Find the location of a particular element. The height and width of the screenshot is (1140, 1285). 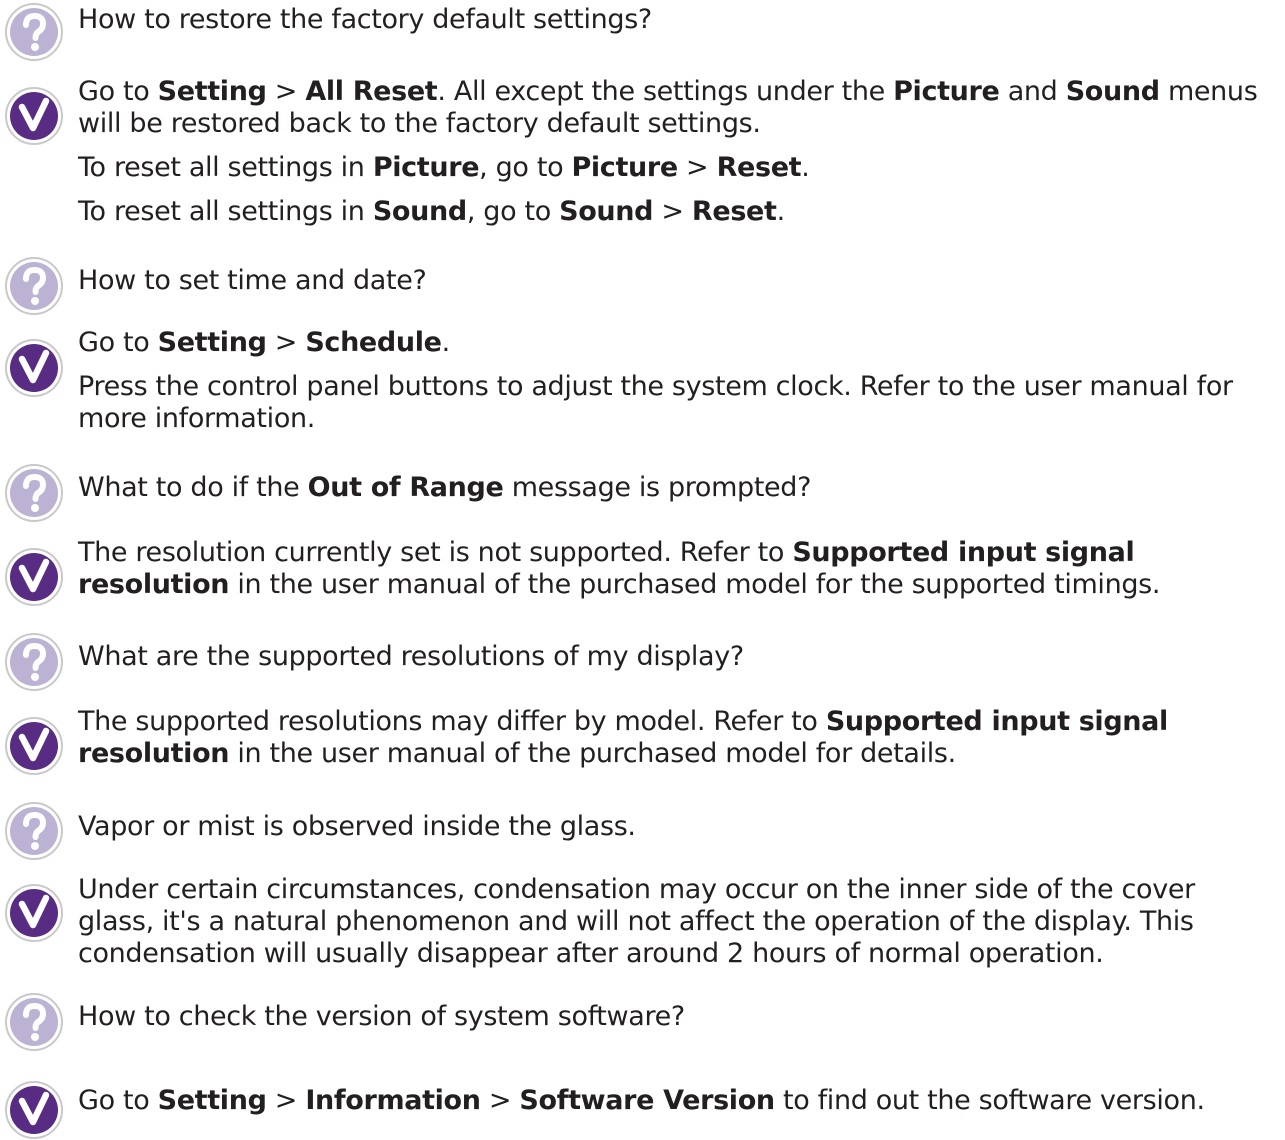

answer-paragraph: Go to Setting > Schedule. is located at coordinates (678, 343).